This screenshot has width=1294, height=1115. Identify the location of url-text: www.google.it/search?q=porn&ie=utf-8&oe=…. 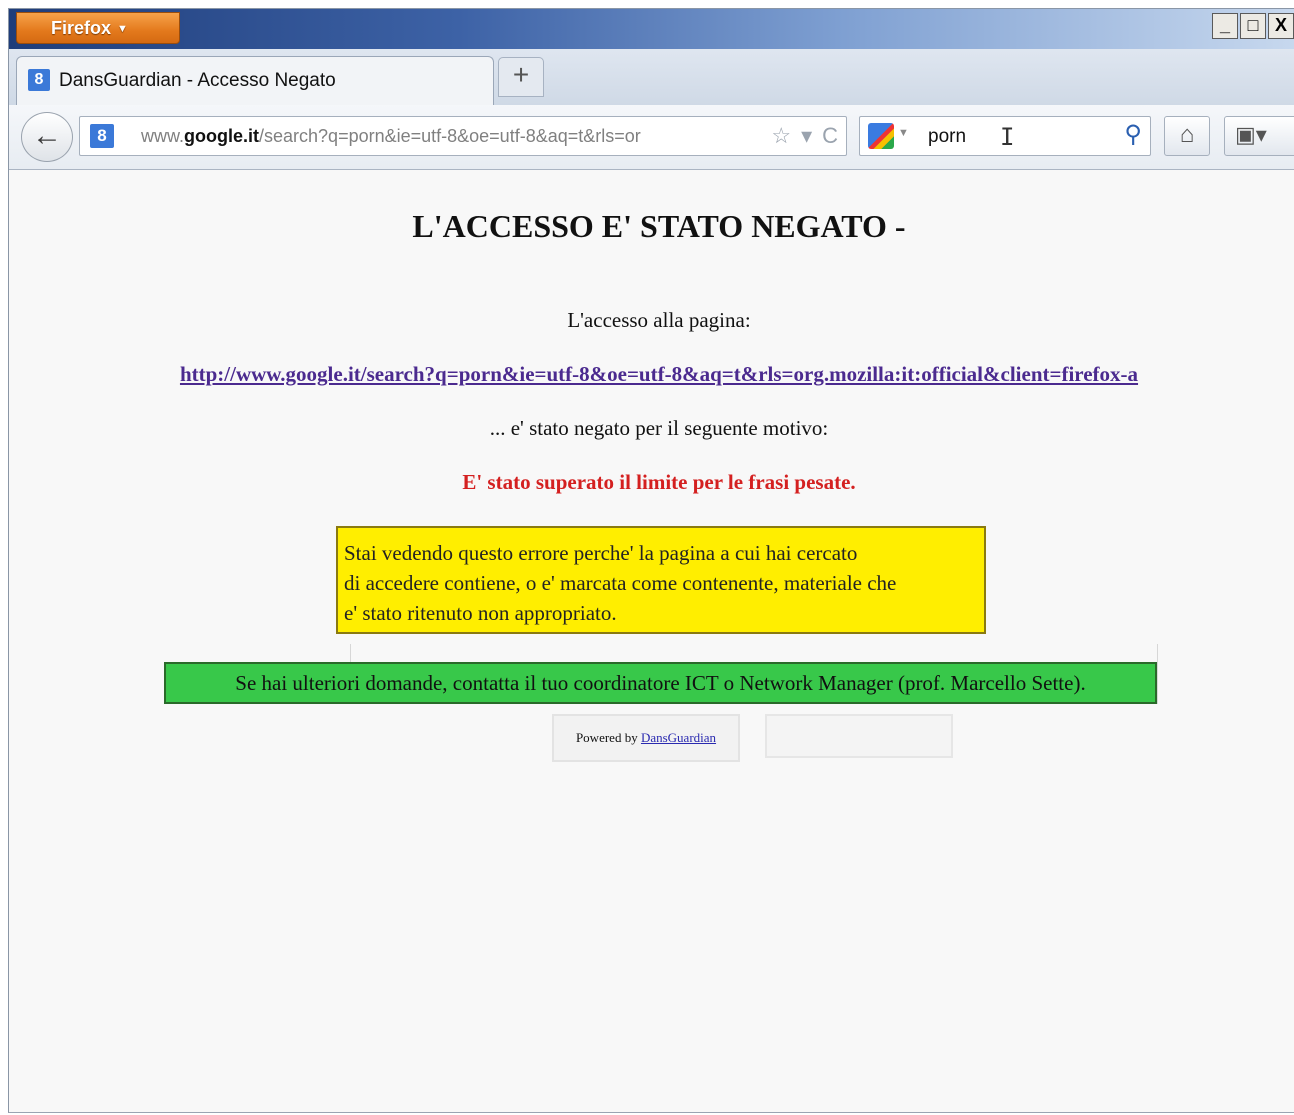
(439, 136).